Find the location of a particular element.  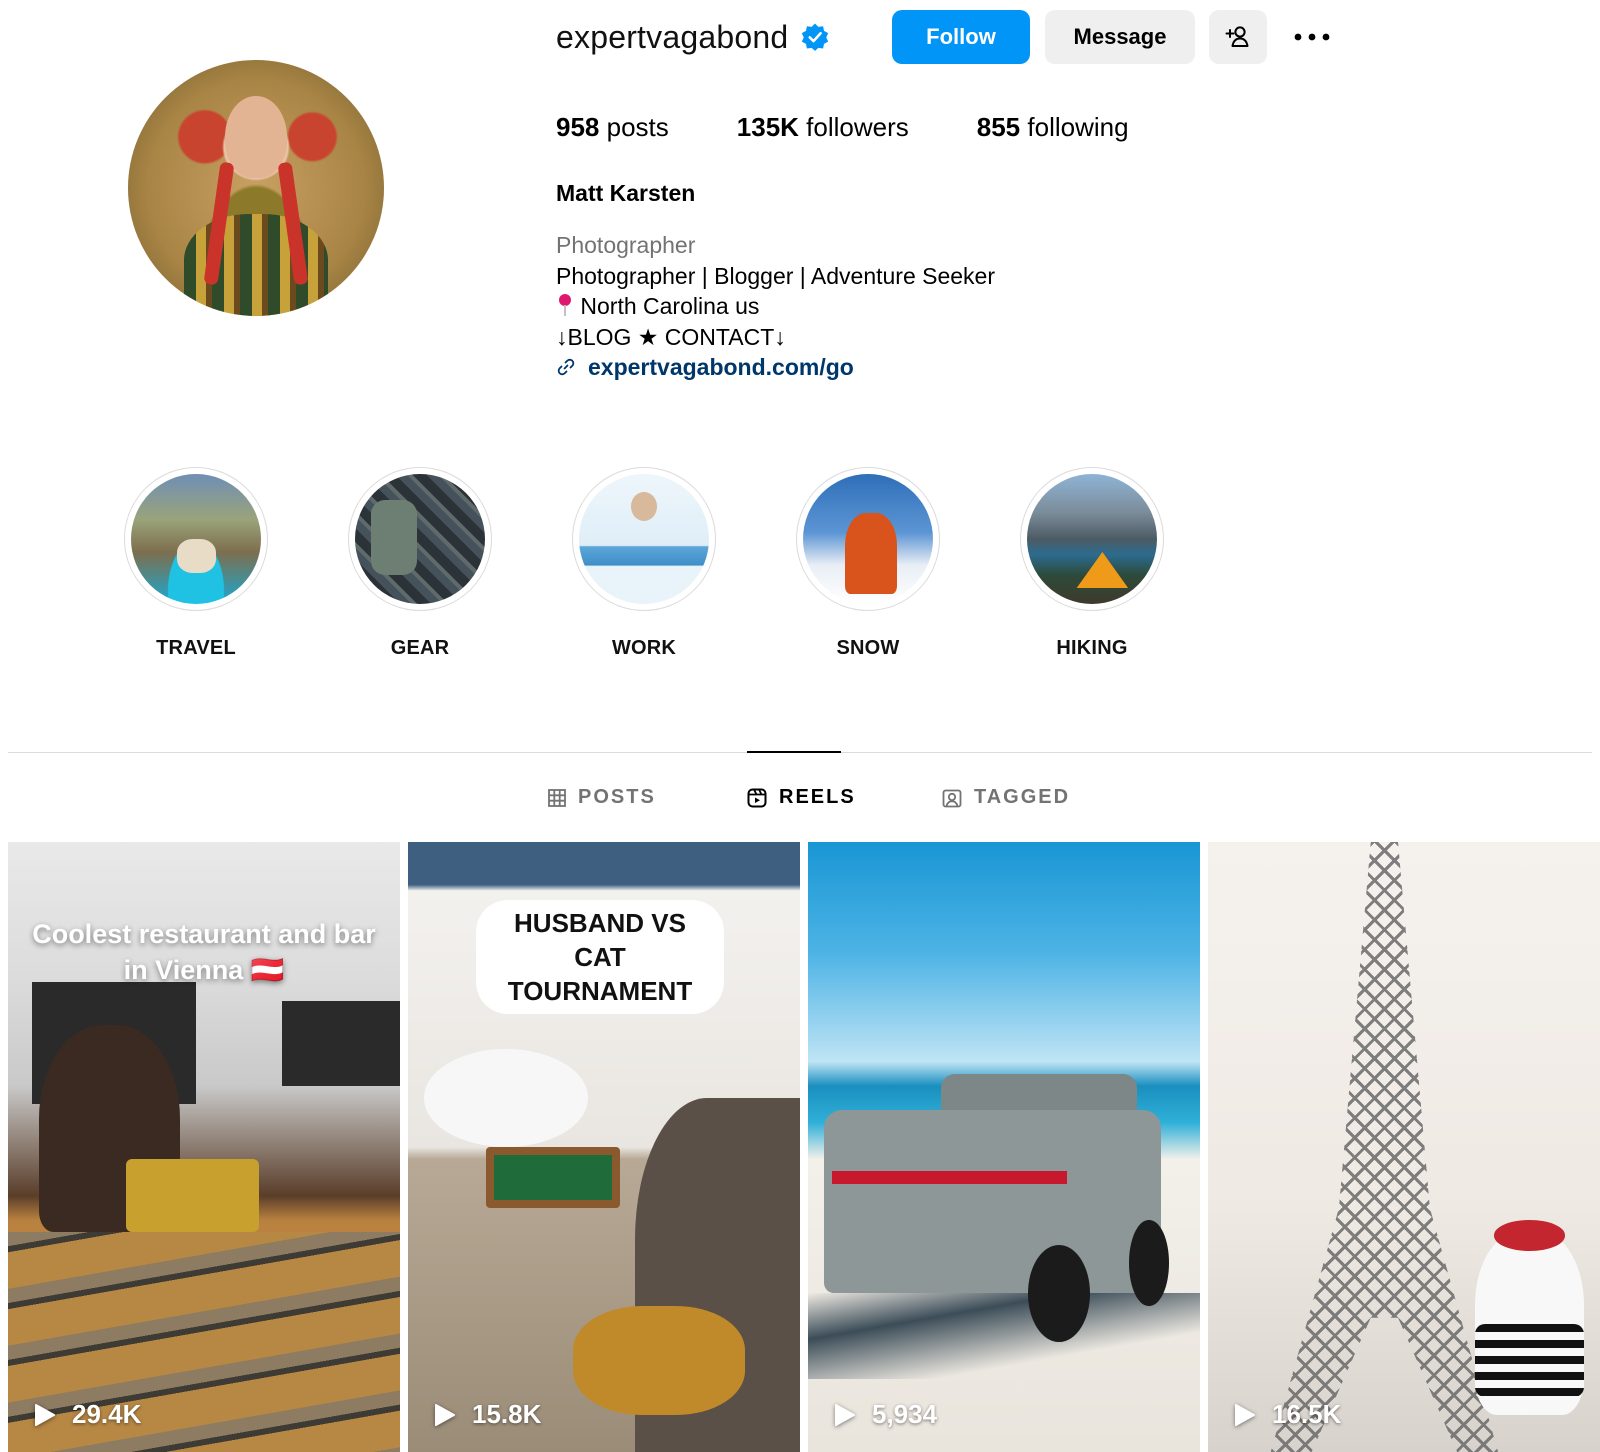

highlight-label: HIKING is located at coordinates (1092, 648).